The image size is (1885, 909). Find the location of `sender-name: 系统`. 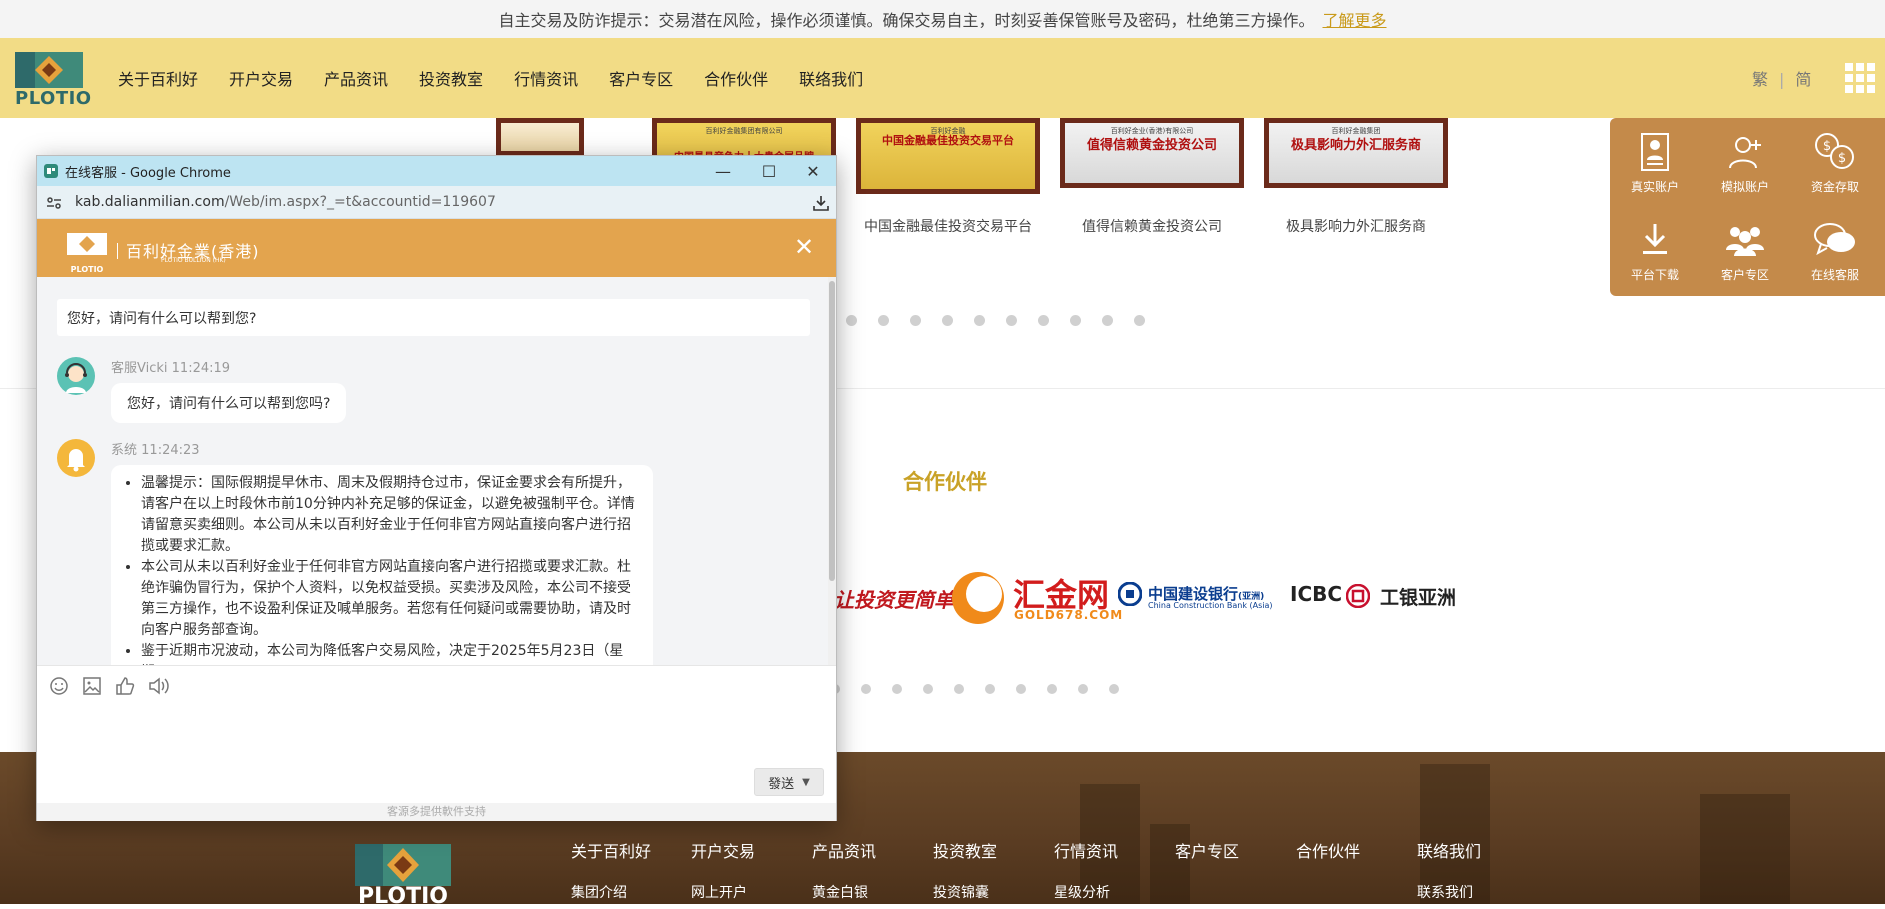

sender-name: 系统 is located at coordinates (124, 450).